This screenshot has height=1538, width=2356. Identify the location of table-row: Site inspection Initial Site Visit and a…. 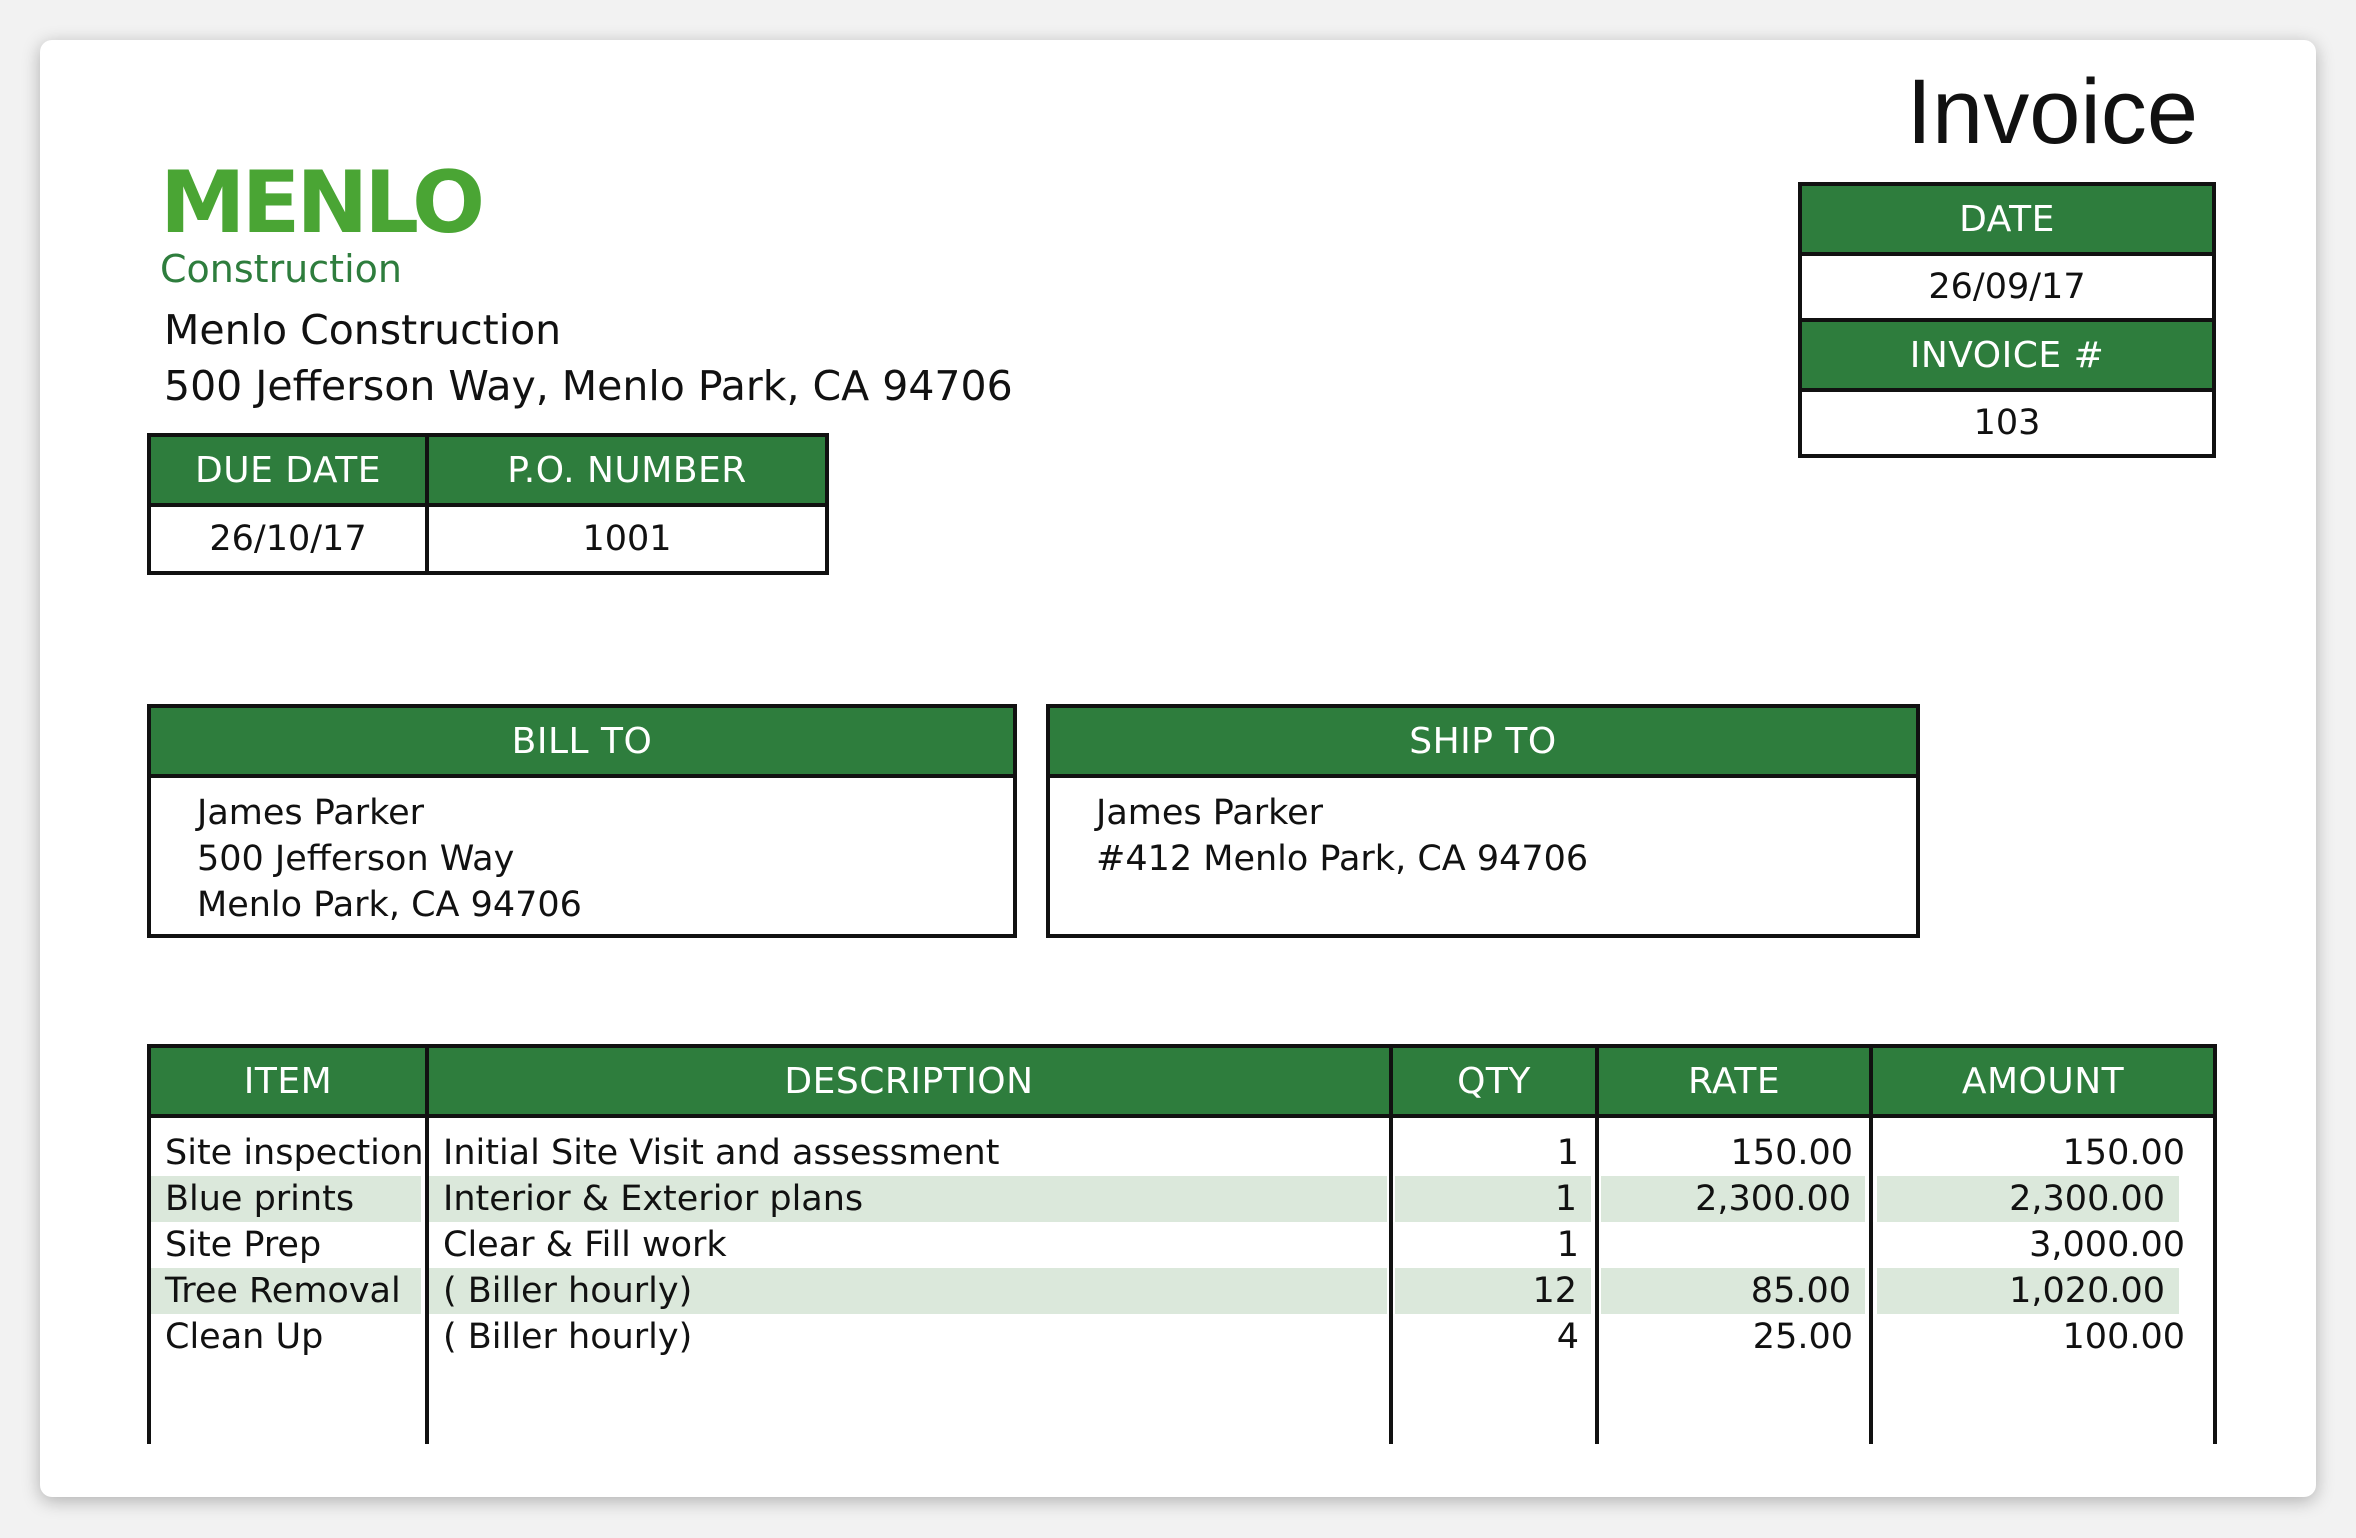
(1182, 1153).